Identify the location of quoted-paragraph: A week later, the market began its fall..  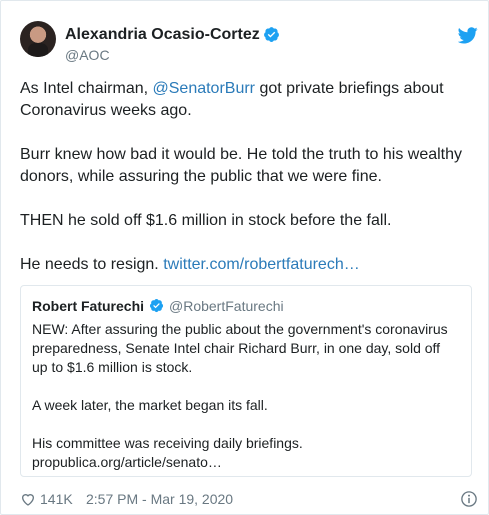
(150, 405).